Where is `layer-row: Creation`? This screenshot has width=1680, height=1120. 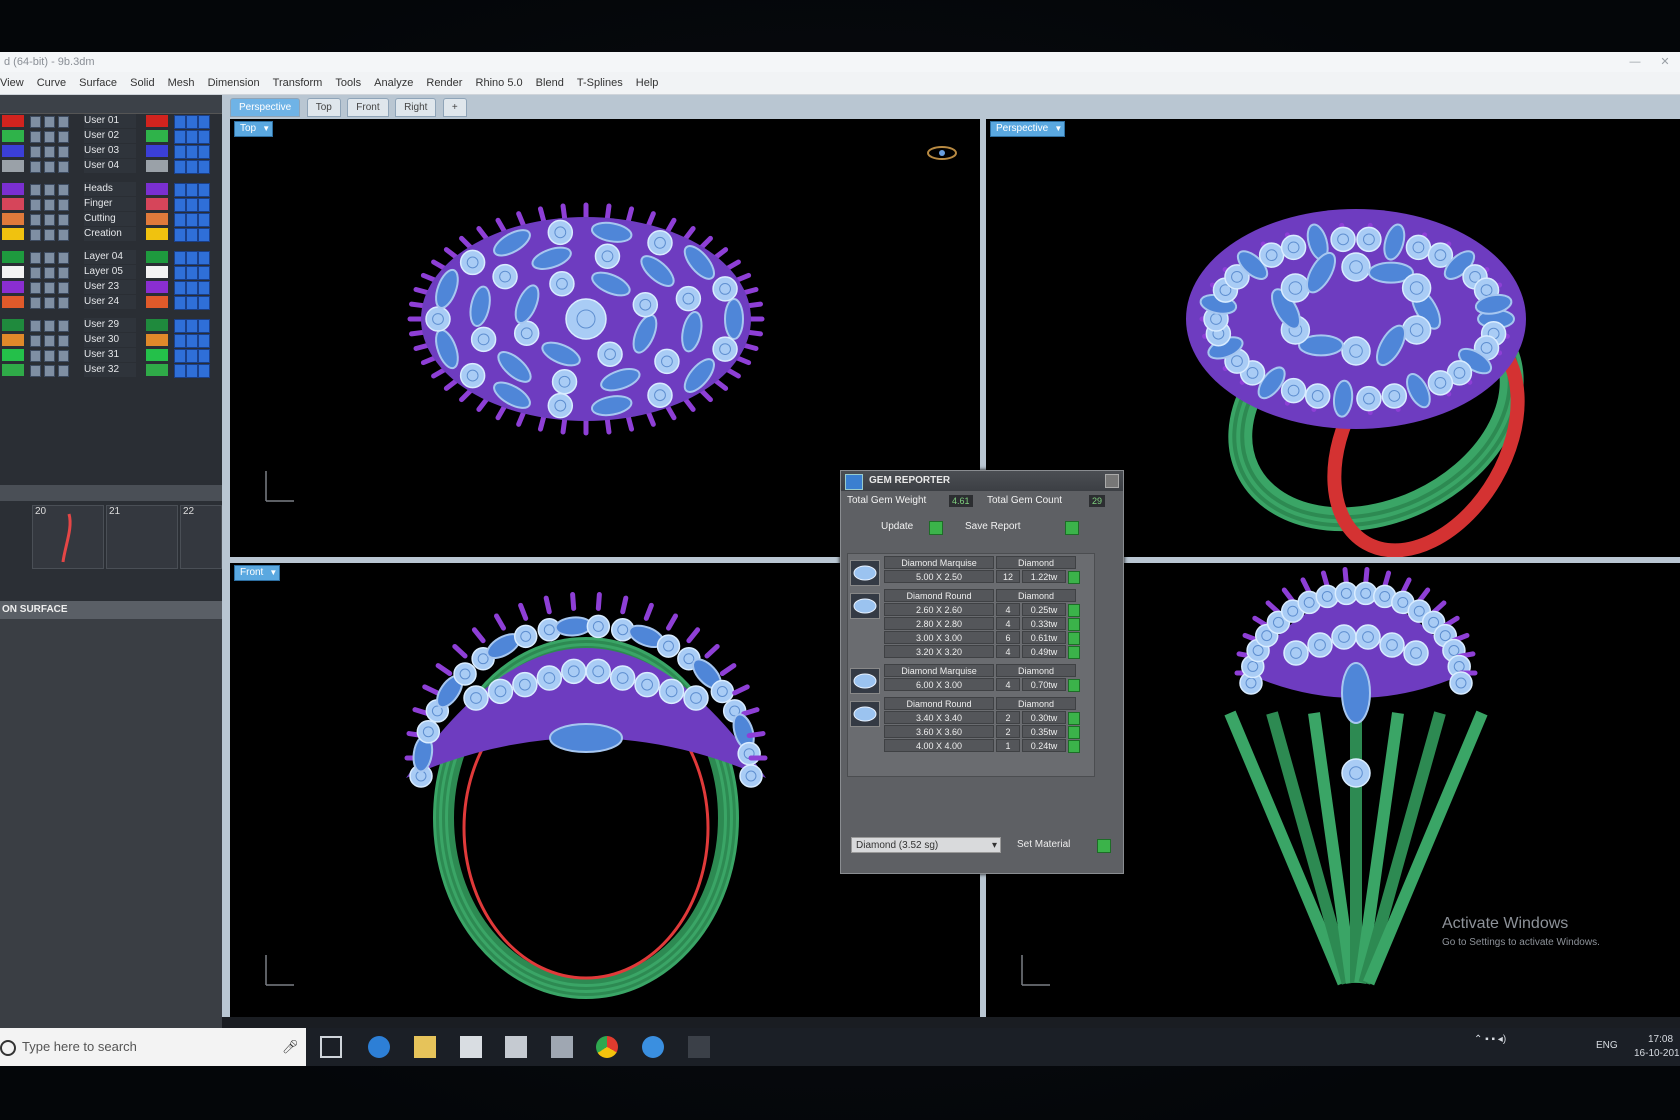
layer-row: Creation is located at coordinates (111, 234).